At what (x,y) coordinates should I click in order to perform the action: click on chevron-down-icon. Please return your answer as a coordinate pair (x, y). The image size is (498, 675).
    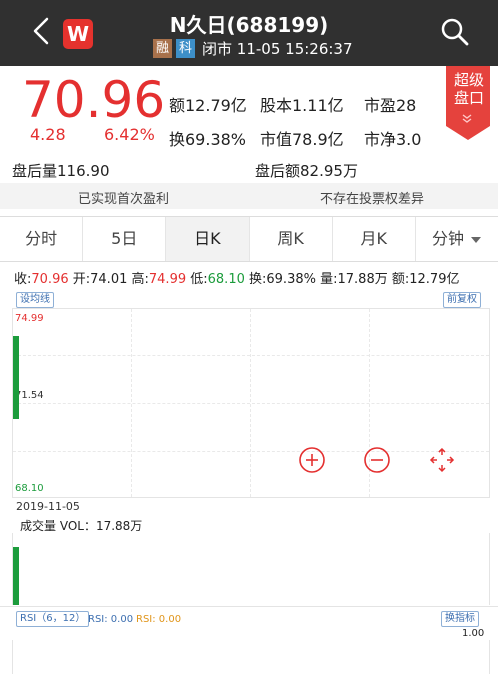
    Looking at the image, I should click on (467, 118).